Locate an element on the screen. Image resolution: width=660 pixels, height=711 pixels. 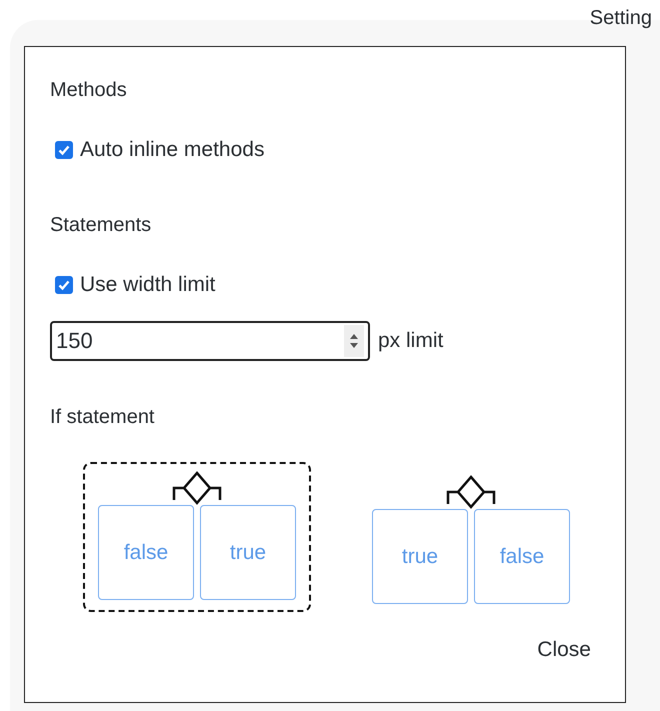
checkbox: Auto inline methods is located at coordinates (159, 150).